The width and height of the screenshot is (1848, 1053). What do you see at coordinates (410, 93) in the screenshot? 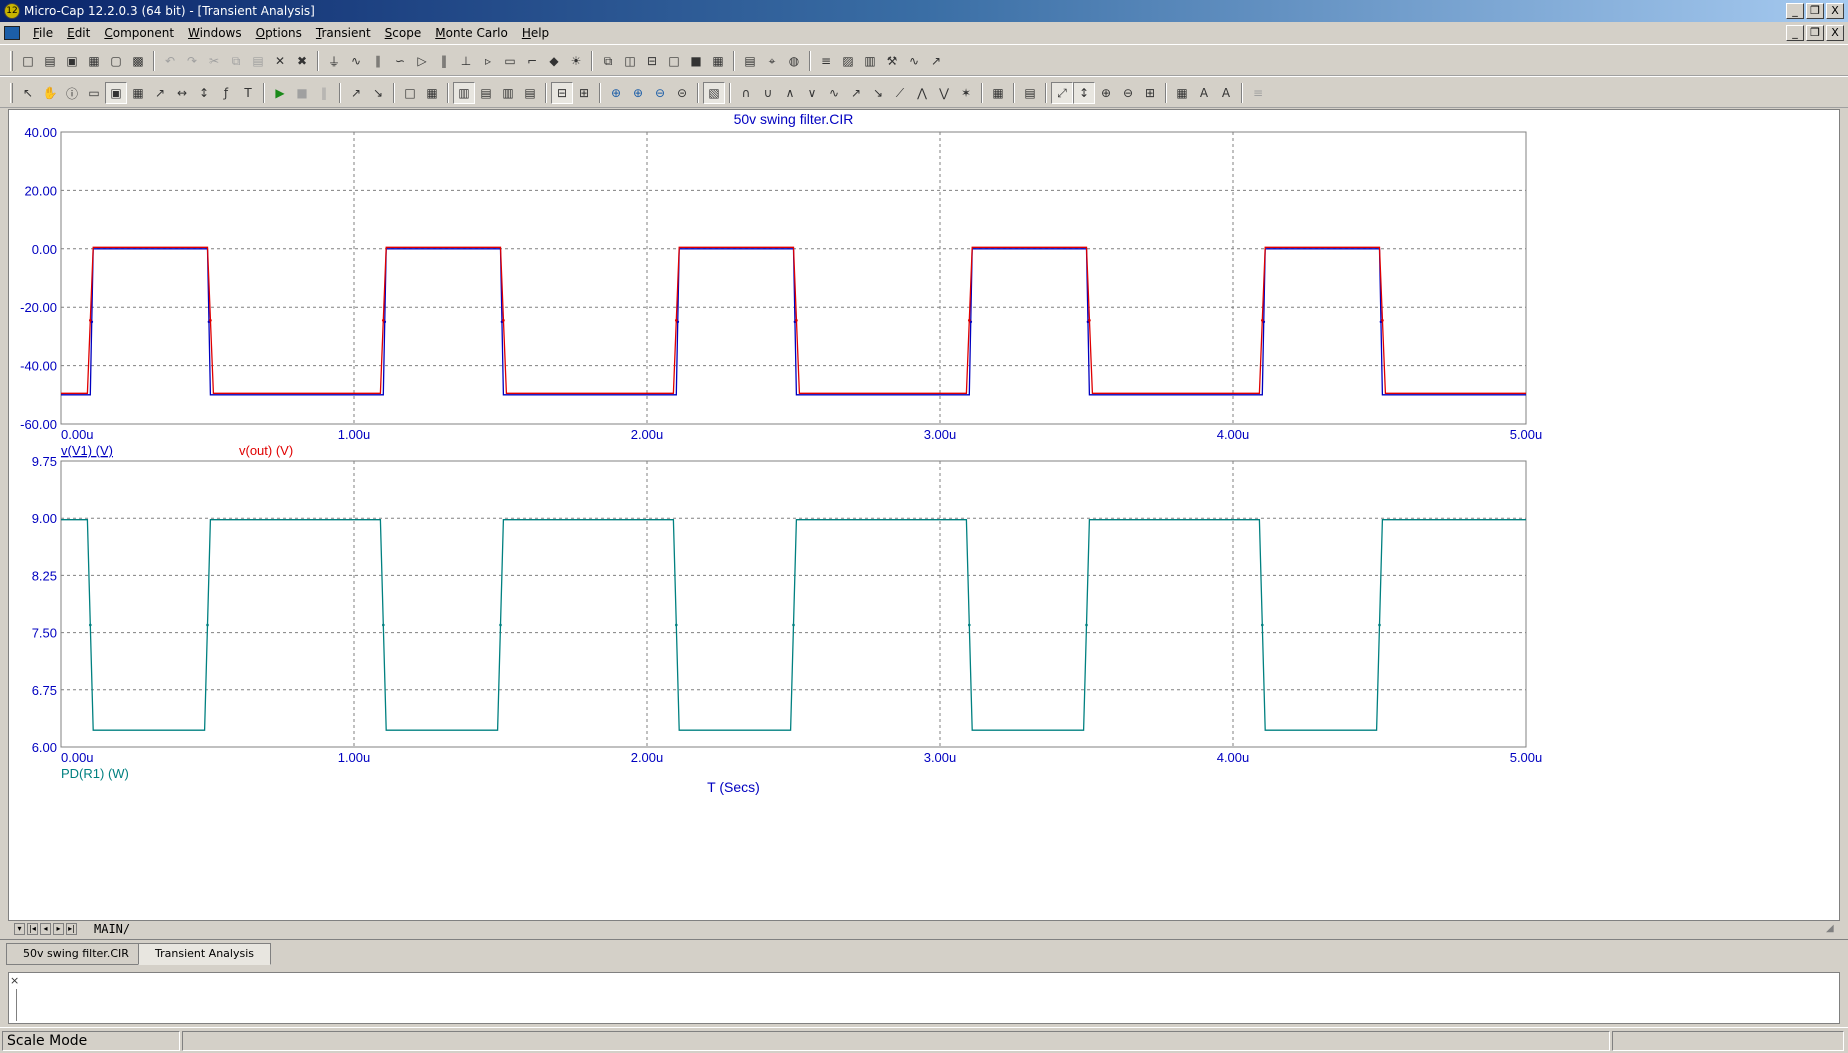
I see `box-icon: □` at bounding box center [410, 93].